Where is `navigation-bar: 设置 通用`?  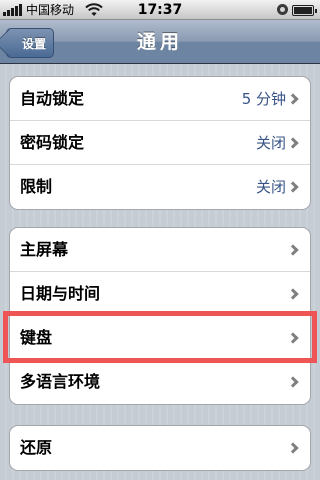 navigation-bar: 设置 通用 is located at coordinates (160, 42).